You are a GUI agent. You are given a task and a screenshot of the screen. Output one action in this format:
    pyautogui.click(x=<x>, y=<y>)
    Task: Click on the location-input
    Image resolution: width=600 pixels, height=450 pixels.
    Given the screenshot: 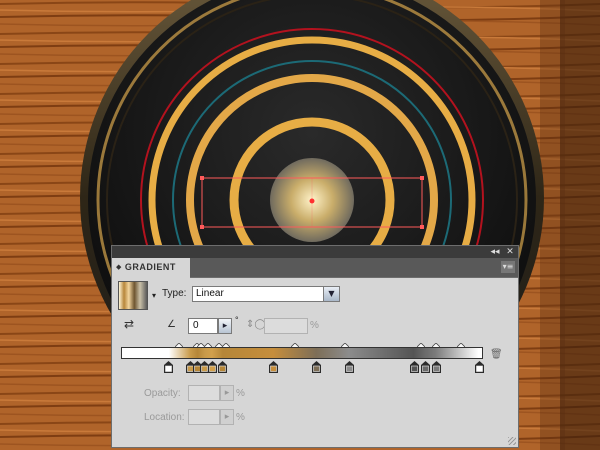 What is the action you would take?
    pyautogui.click(x=204, y=417)
    